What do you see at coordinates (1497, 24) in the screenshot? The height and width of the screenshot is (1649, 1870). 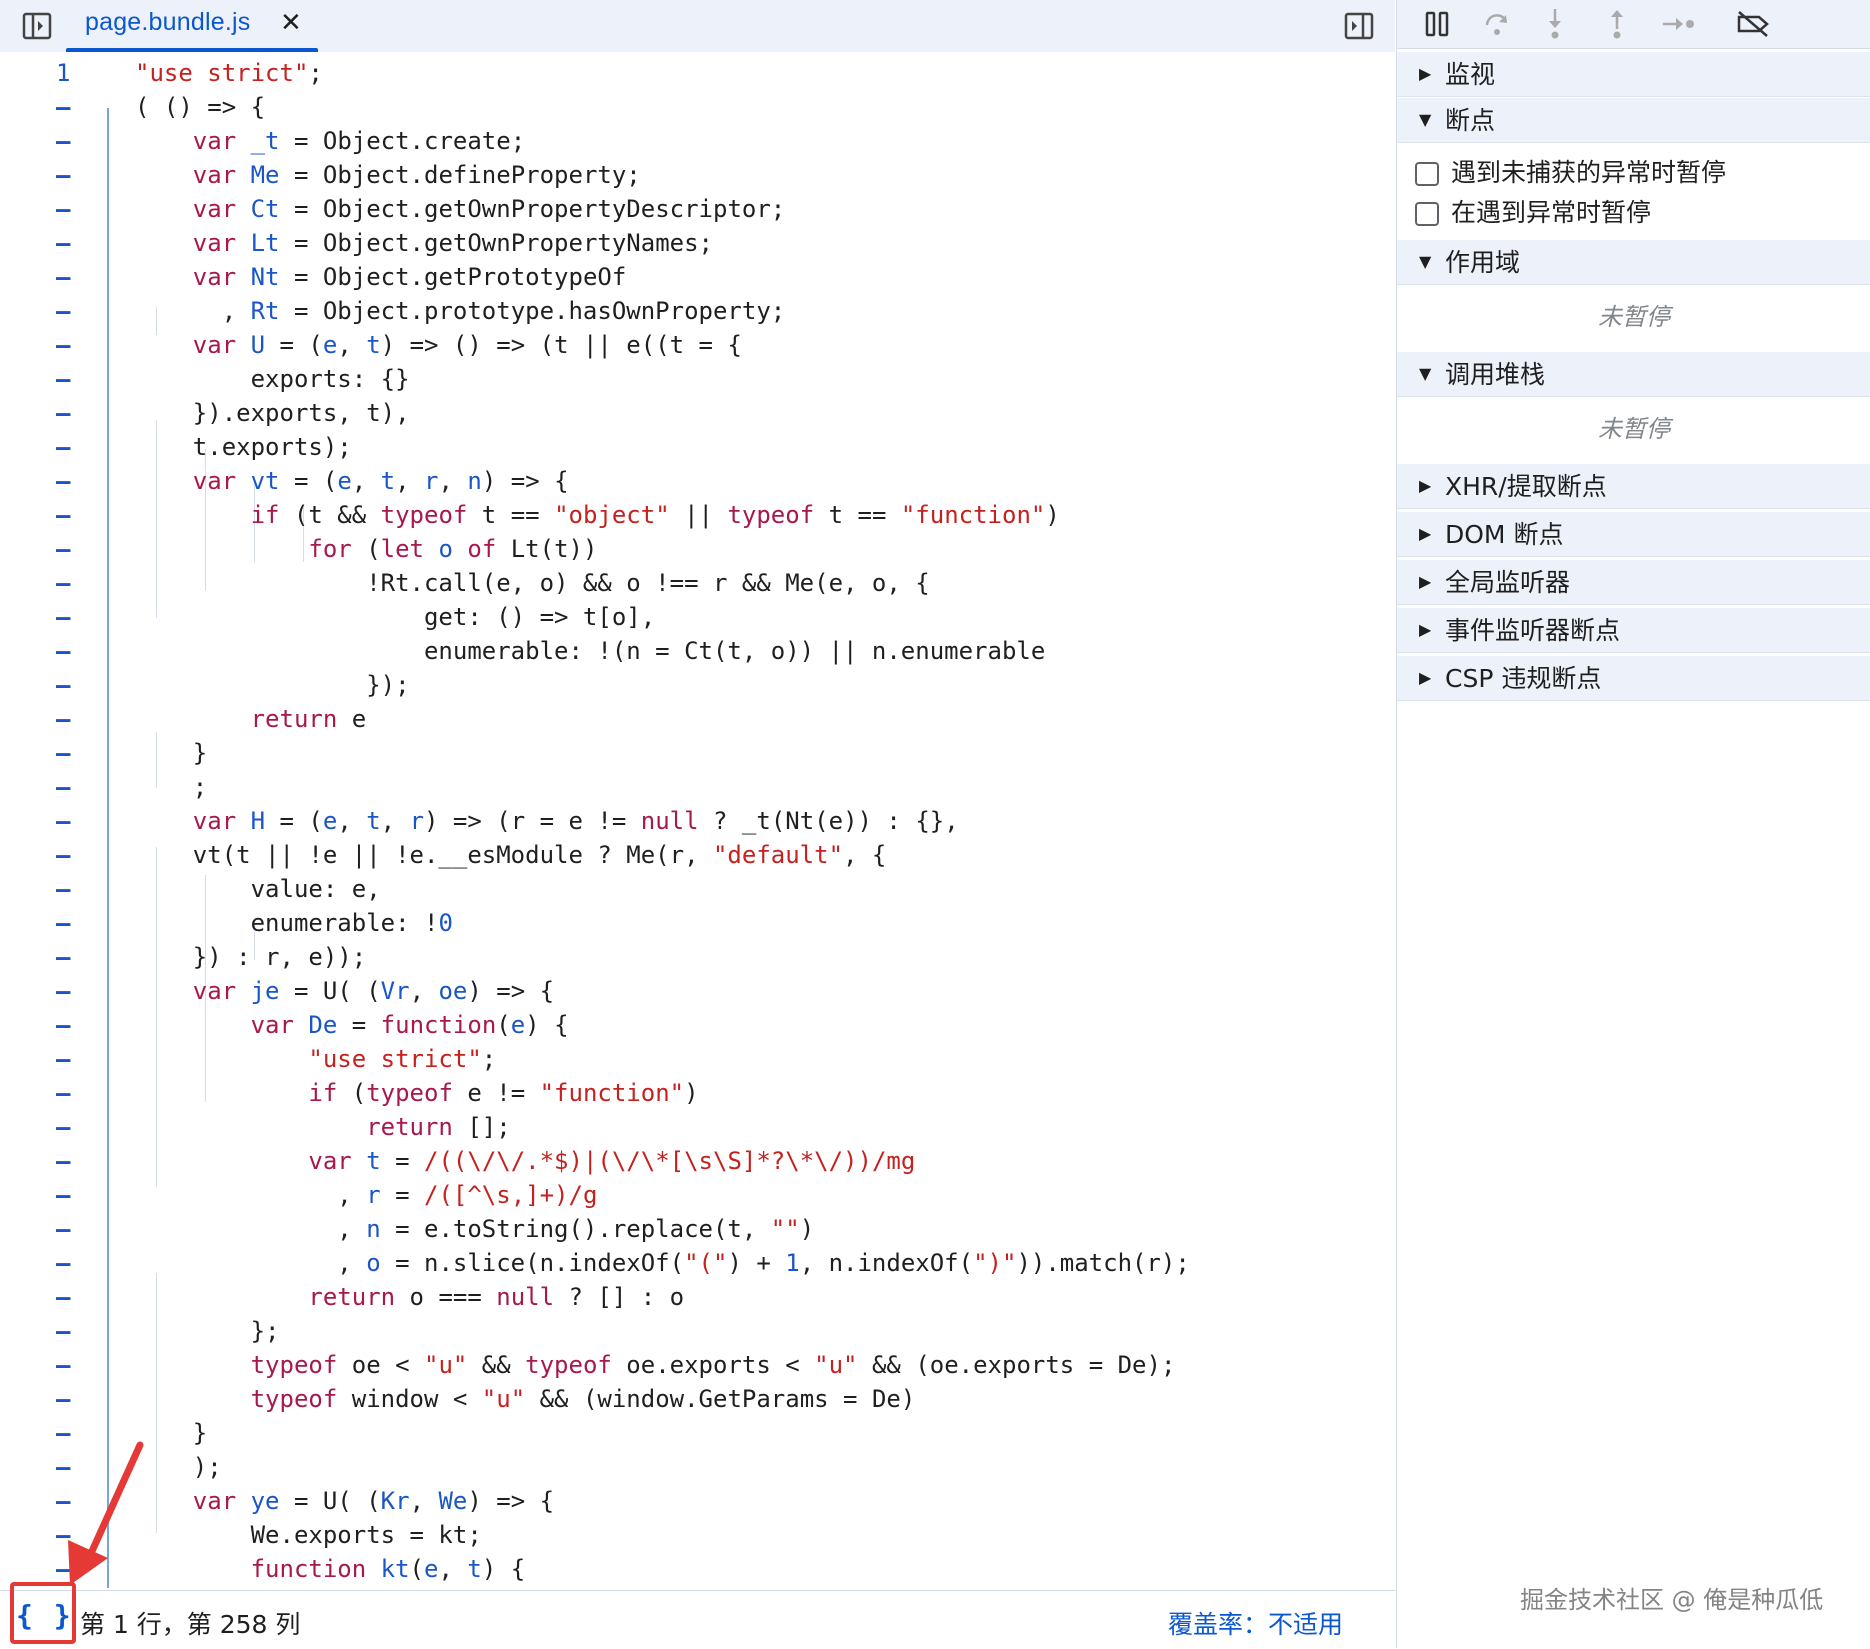 I see `step-over-button` at bounding box center [1497, 24].